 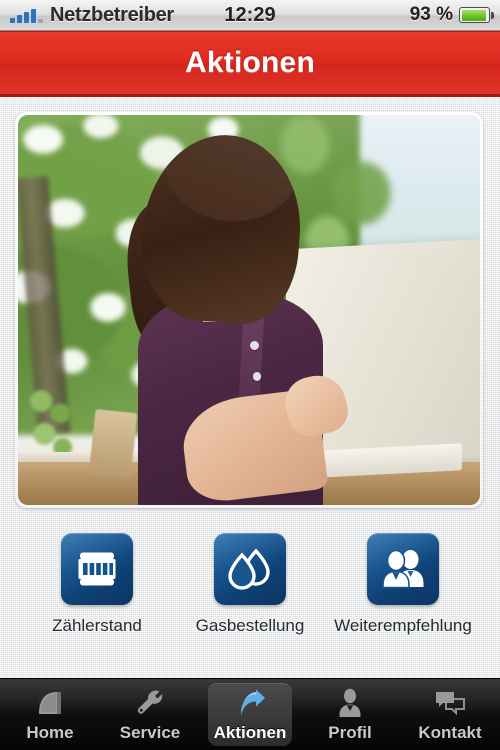 I want to click on action-tile-zaehlerstand: Zählerstand, so click(x=97, y=584).